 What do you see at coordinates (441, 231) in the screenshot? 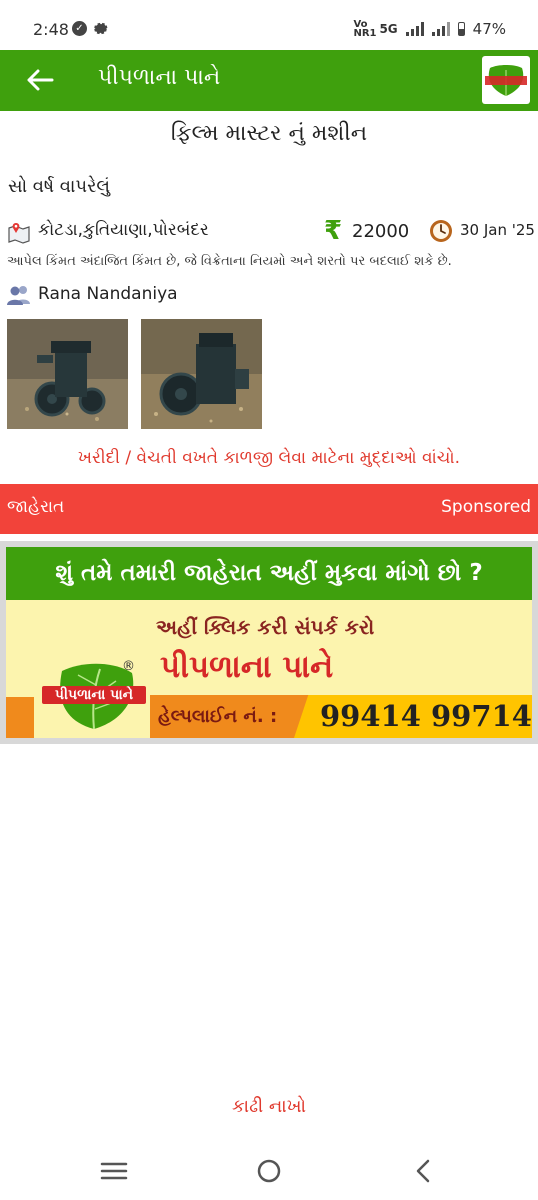
I see `clock-icon` at bounding box center [441, 231].